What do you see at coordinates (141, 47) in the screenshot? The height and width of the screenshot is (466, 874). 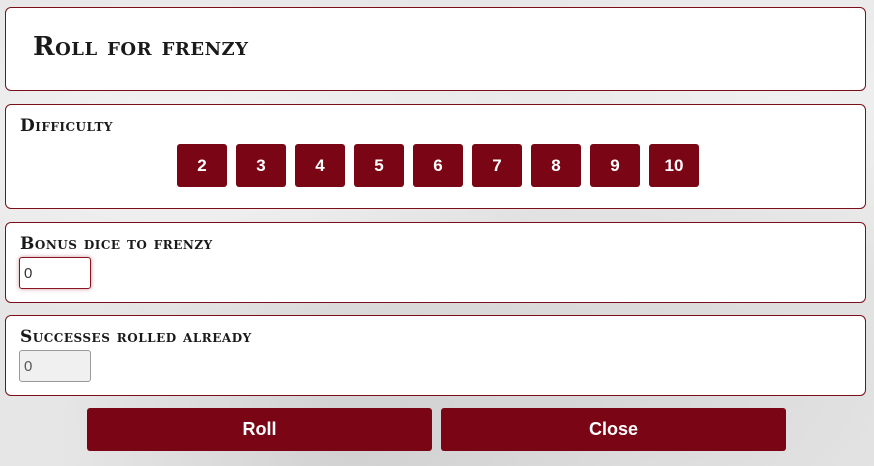 I see `dialog-title: Roll for frenzy` at bounding box center [141, 47].